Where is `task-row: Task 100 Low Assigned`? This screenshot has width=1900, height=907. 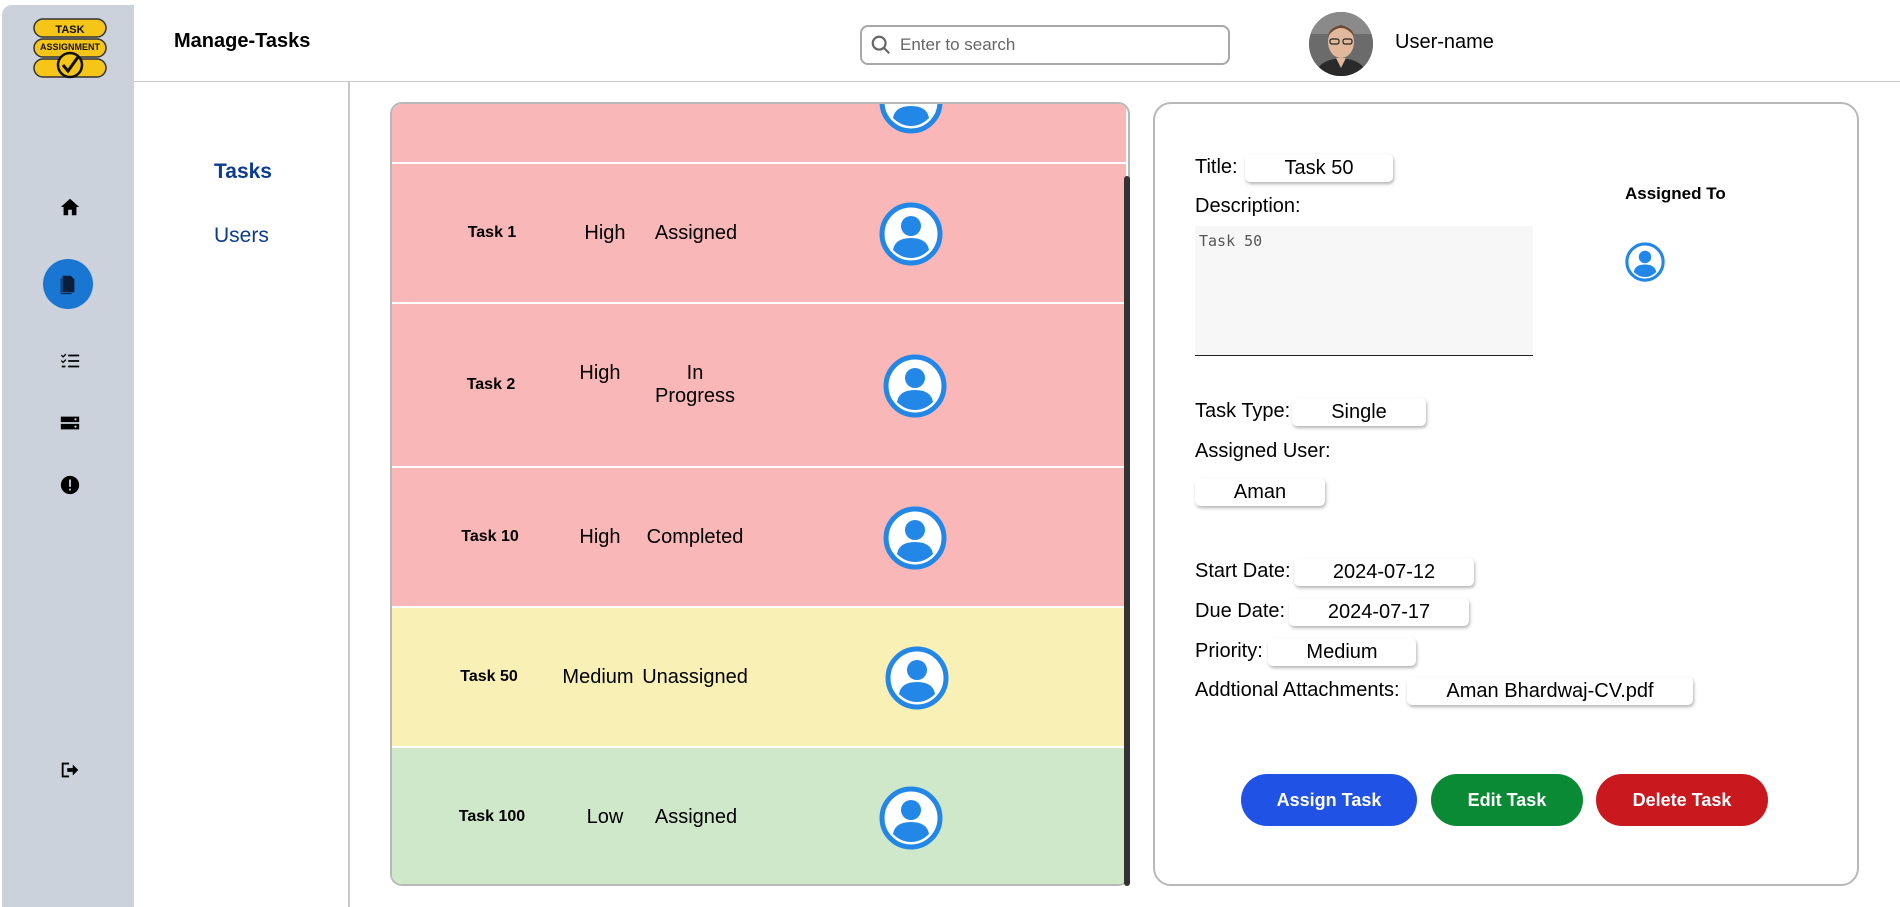
task-row: Task 100 Low Assigned is located at coordinates (759, 816).